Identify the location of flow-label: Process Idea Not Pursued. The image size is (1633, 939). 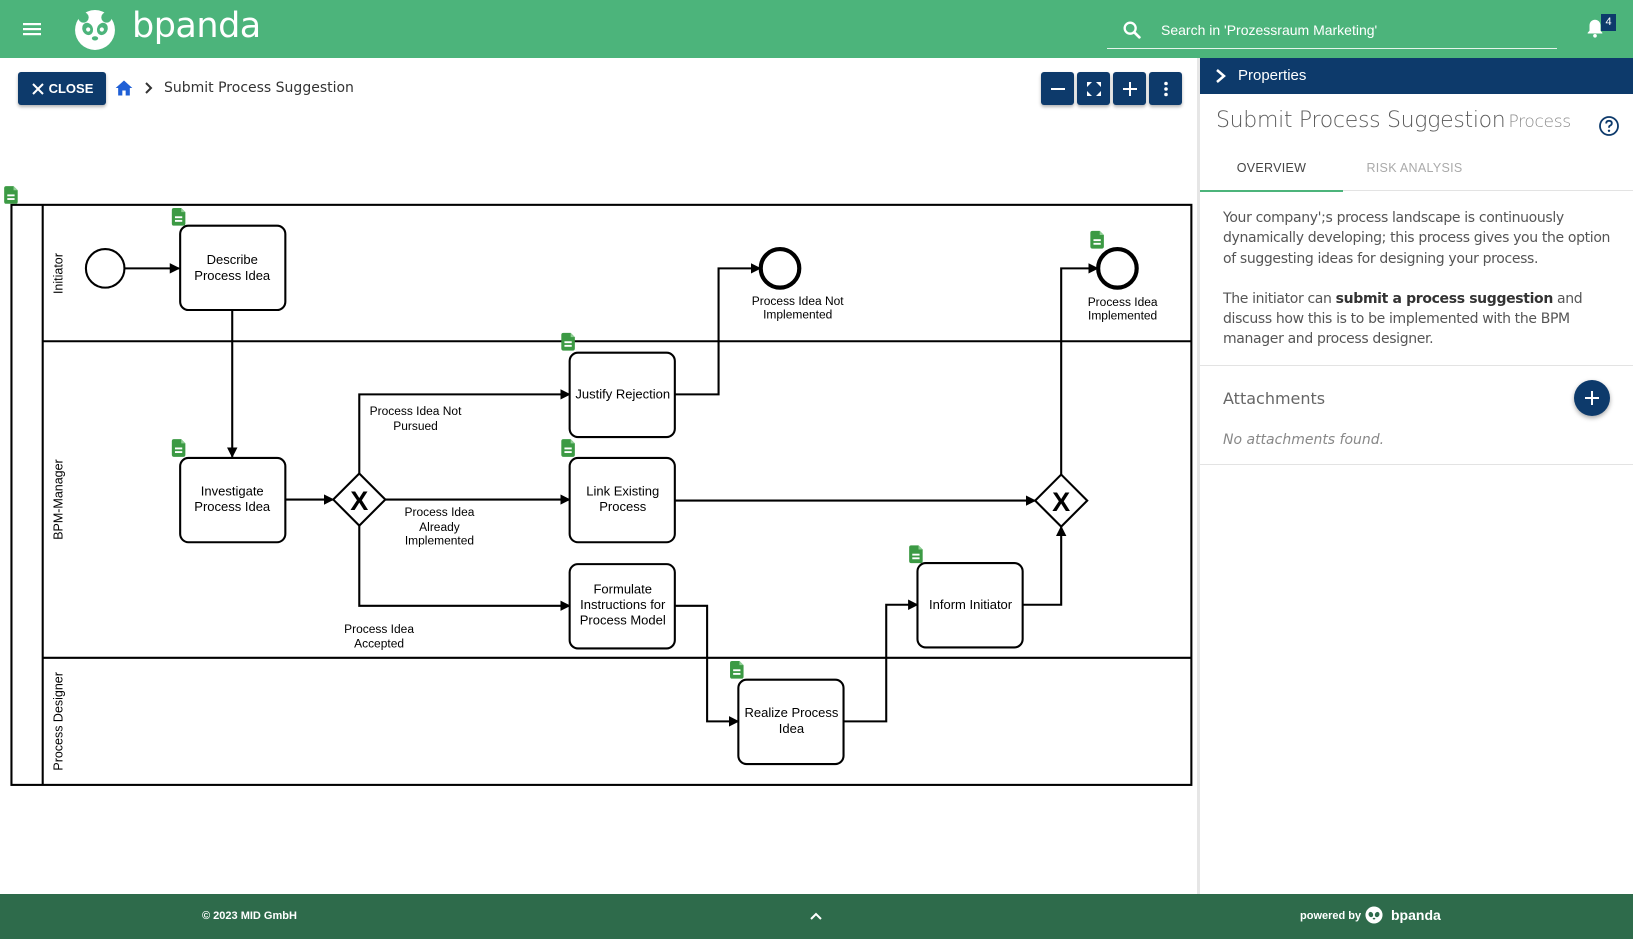
(416, 418).